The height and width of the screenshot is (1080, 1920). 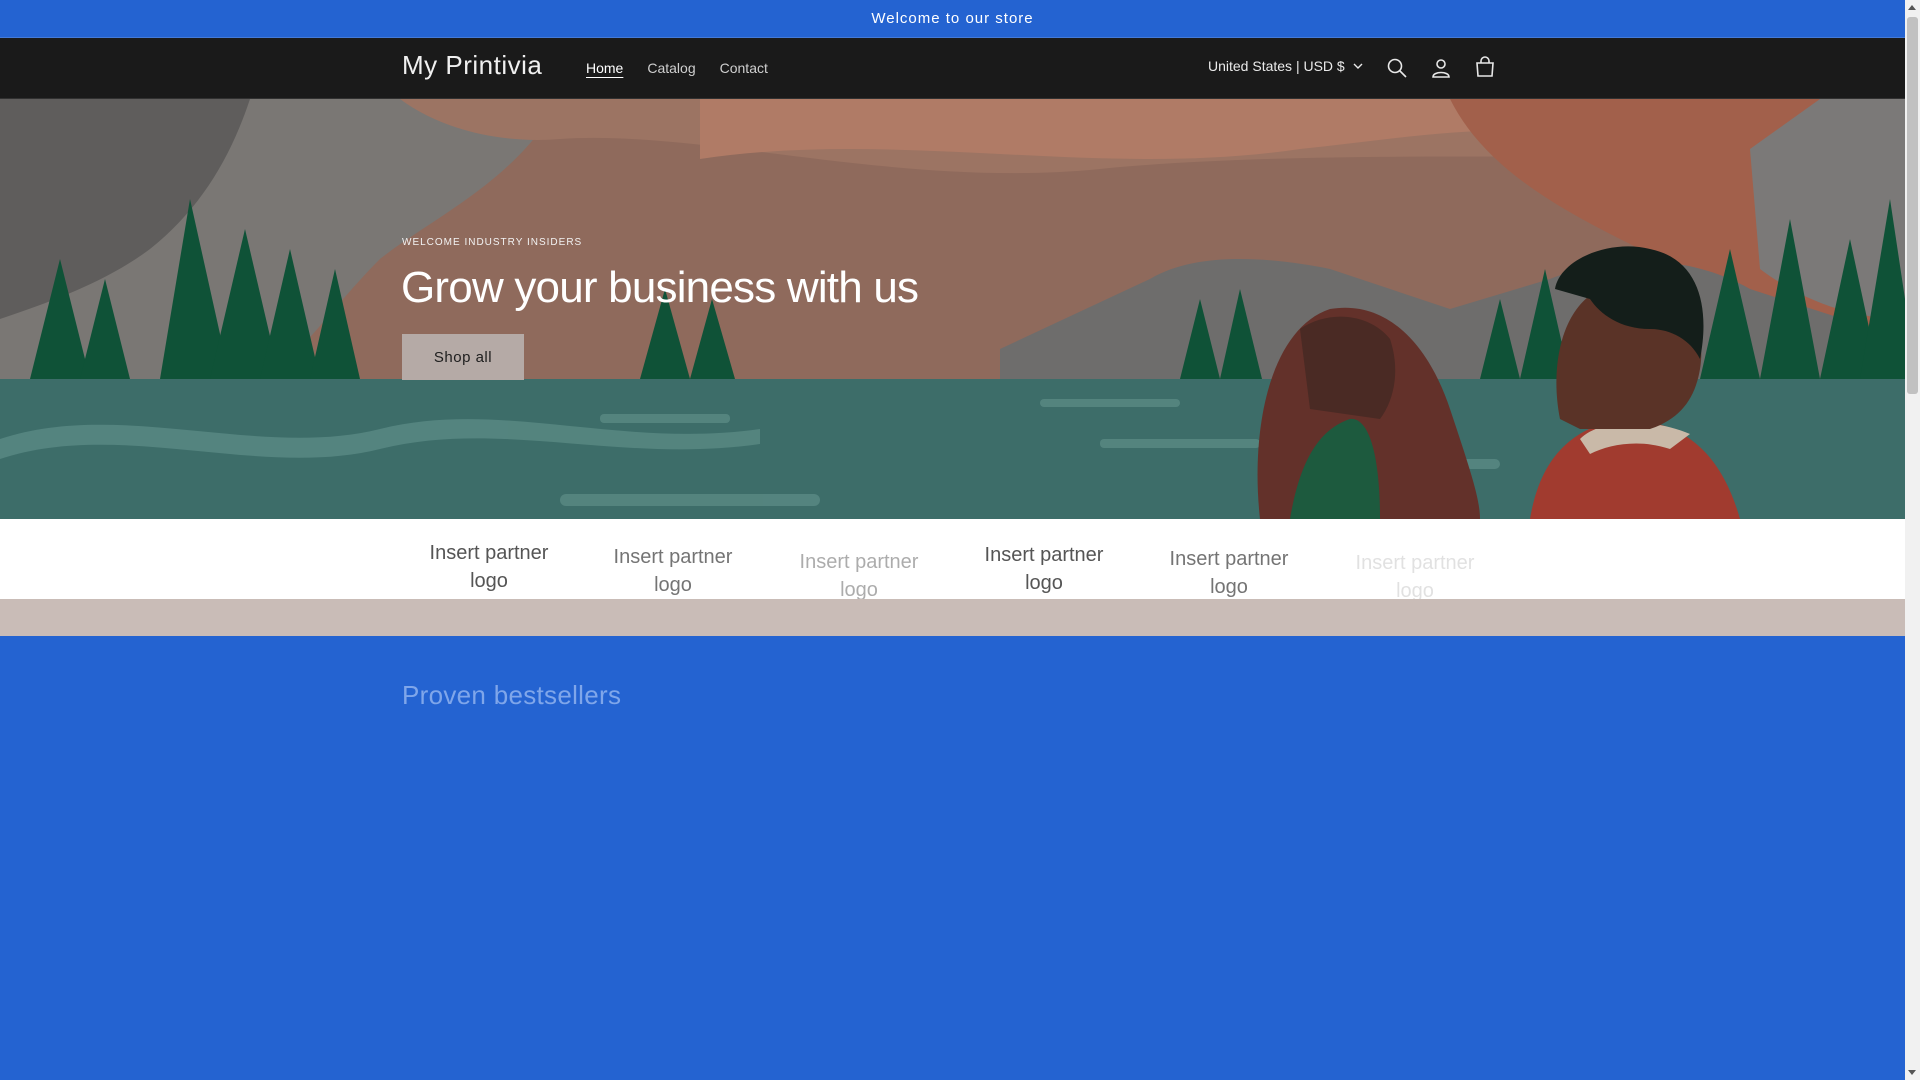 What do you see at coordinates (1276, 66) in the screenshot?
I see `country-selector-label: United States | USD $` at bounding box center [1276, 66].